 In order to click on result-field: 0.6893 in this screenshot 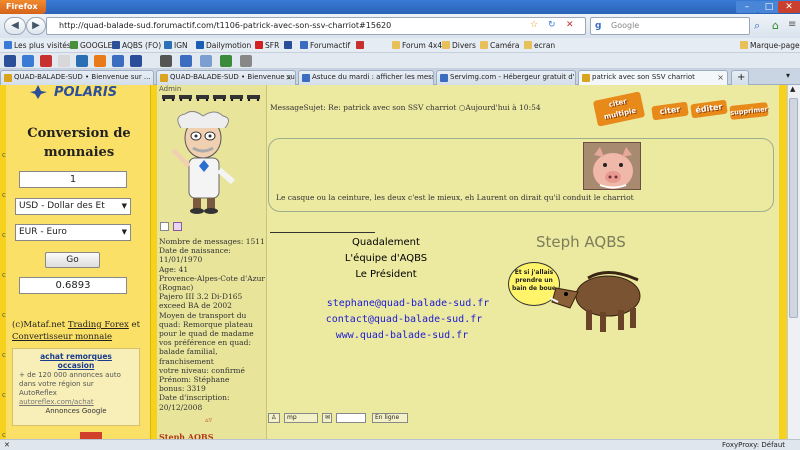, I will do `click(73, 285)`.